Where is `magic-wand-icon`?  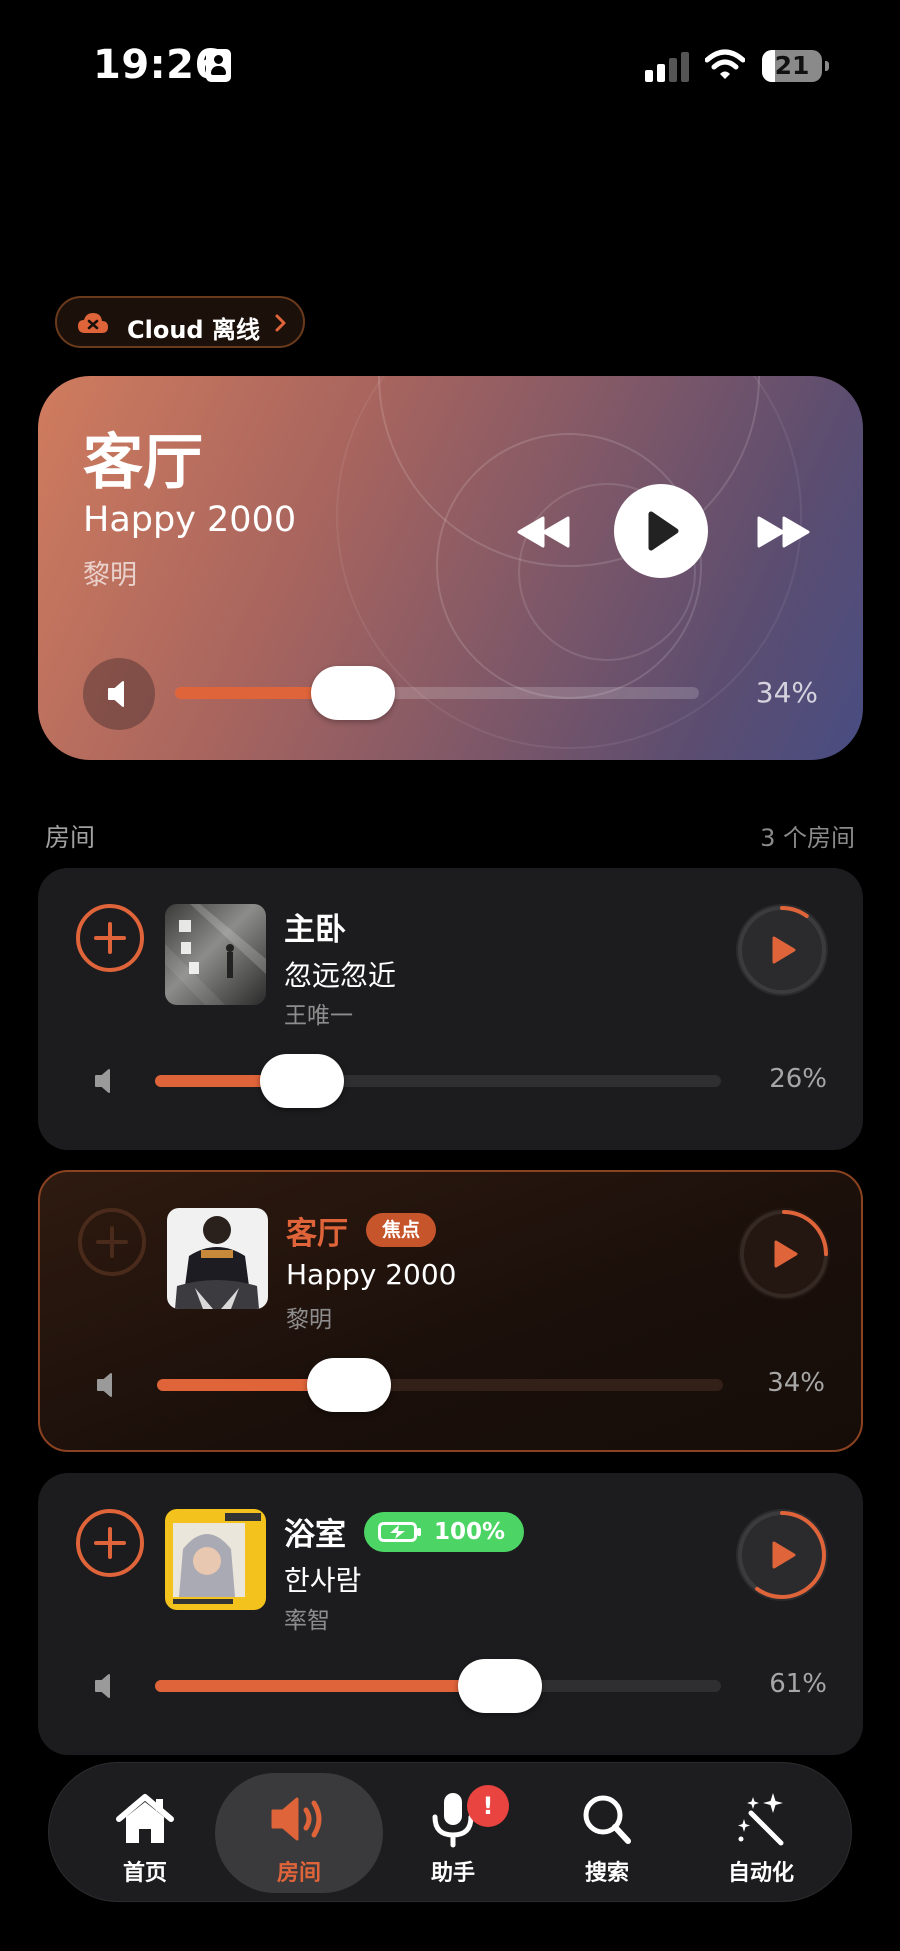
magic-wand-icon is located at coordinates (761, 1819).